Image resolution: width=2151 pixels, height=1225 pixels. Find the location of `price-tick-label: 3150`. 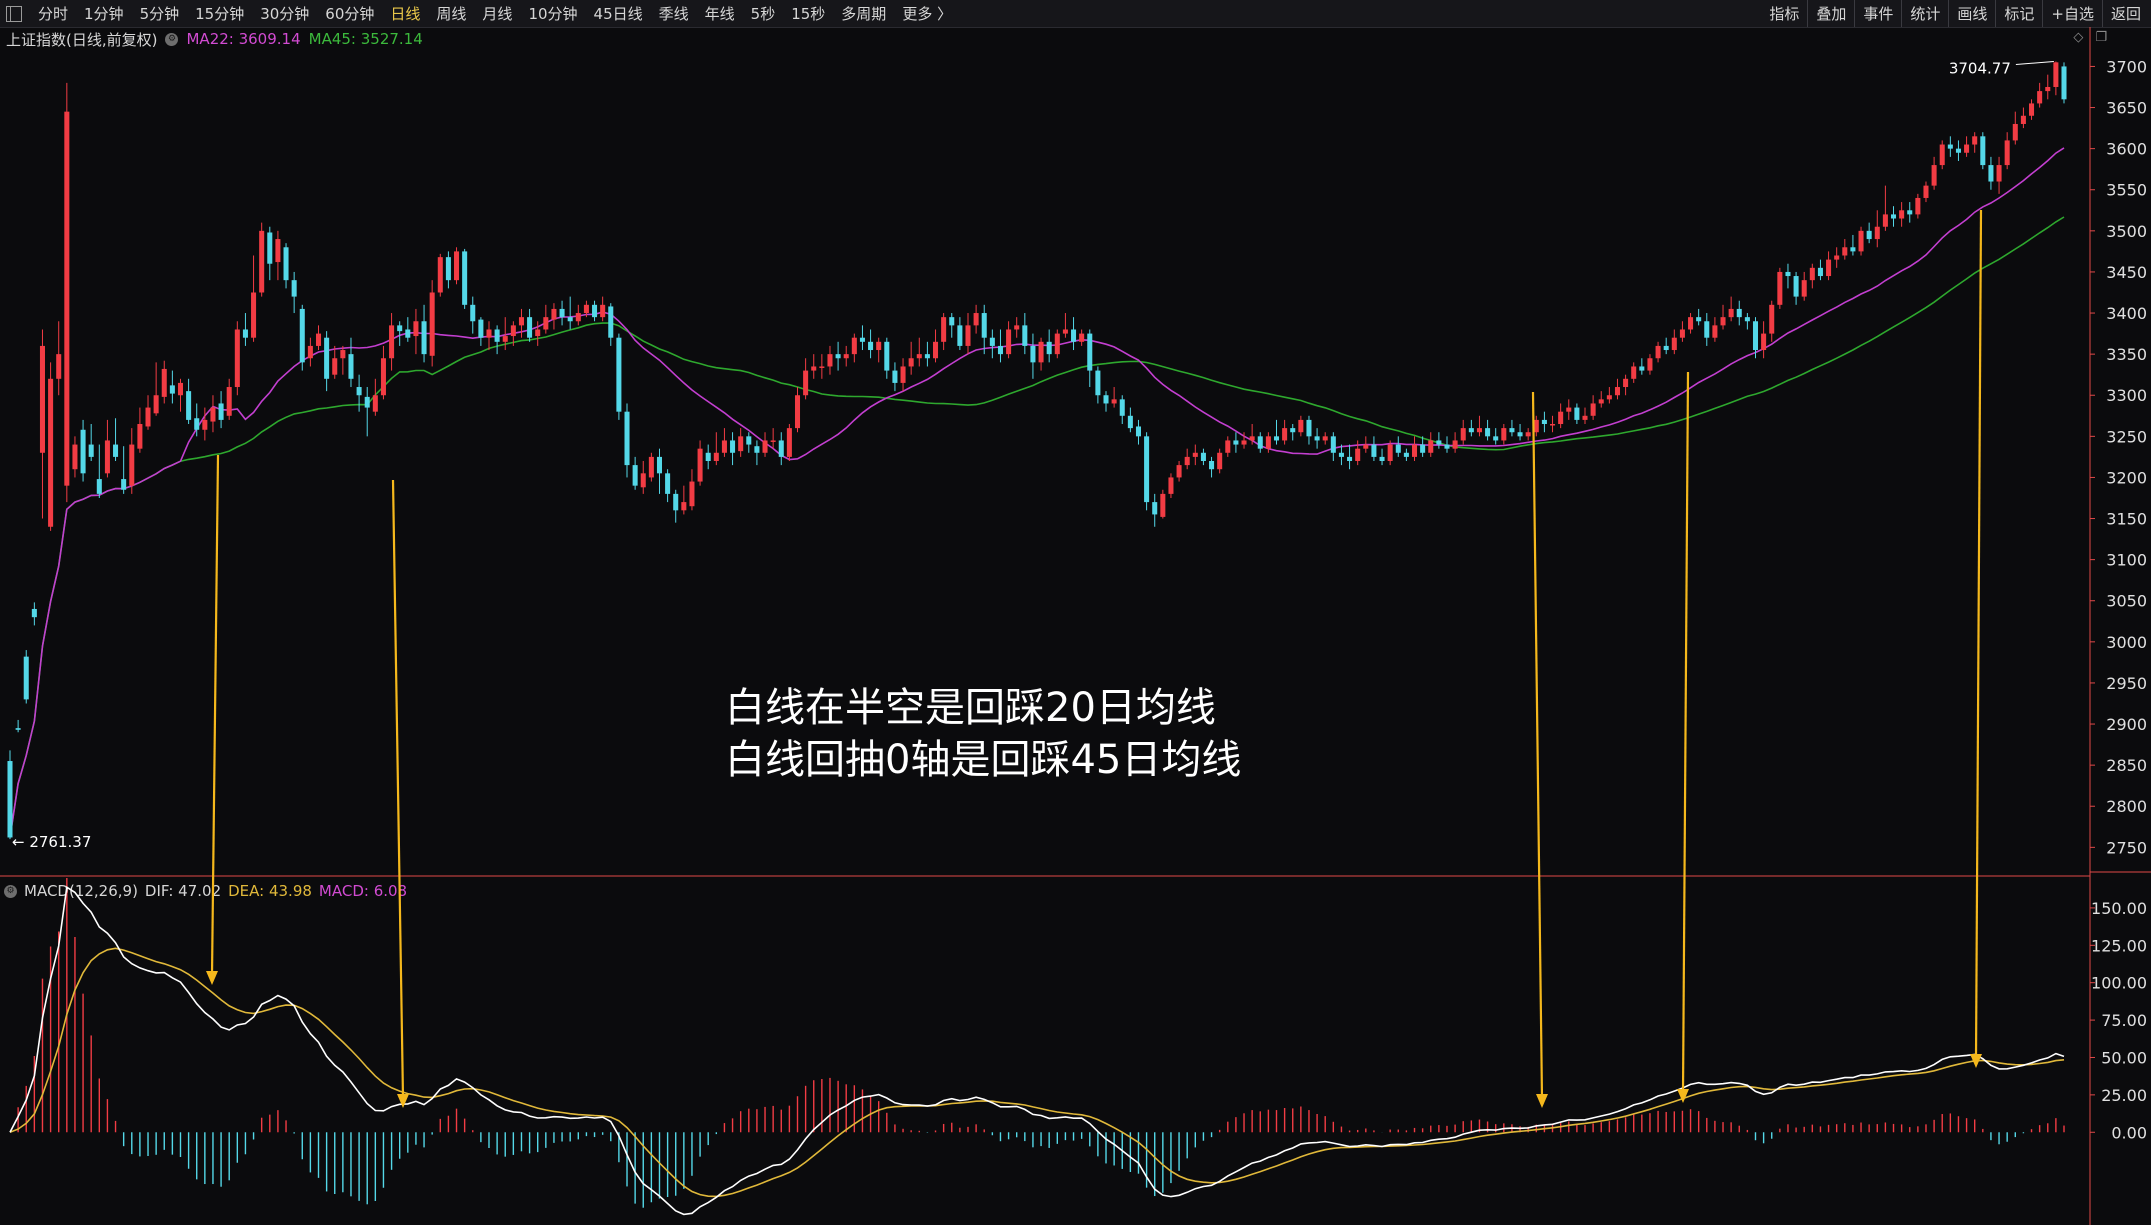

price-tick-label: 3150 is located at coordinates (2126, 519).